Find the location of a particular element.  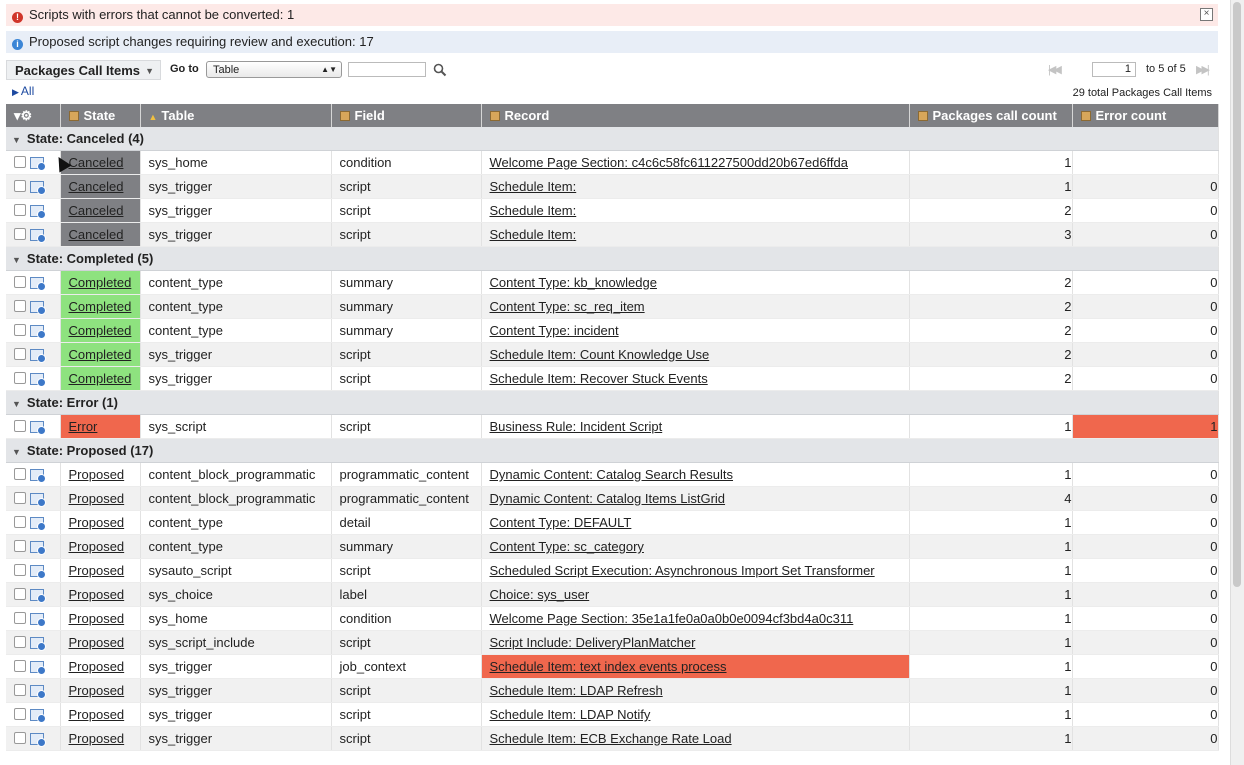

record-link: Dynamic Content: Catalog Search Results is located at coordinates (612, 474).